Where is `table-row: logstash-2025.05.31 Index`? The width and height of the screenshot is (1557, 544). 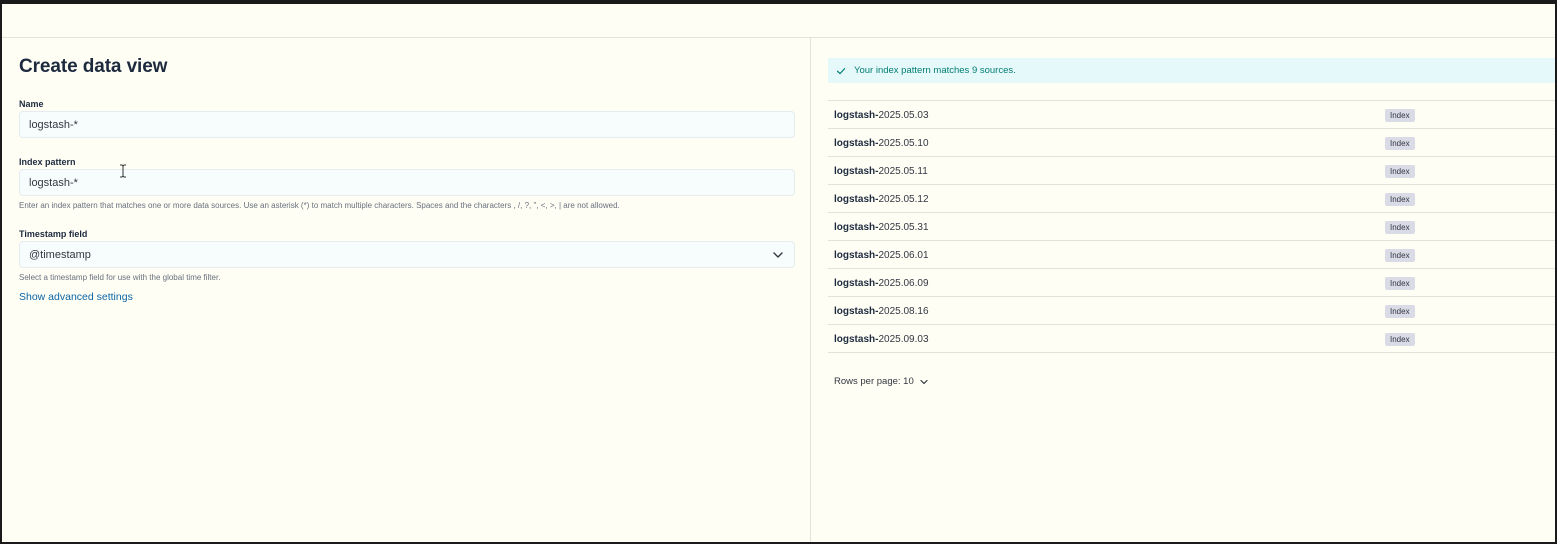 table-row: logstash-2025.05.31 Index is located at coordinates (1191, 227).